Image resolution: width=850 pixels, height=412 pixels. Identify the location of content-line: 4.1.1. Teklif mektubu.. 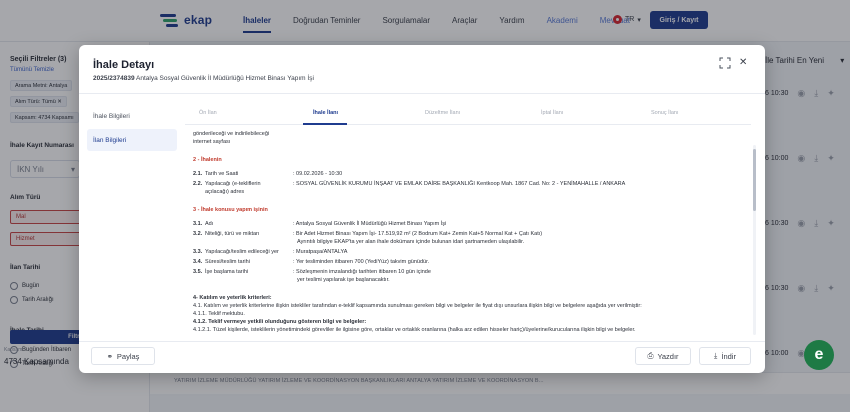
(219, 314).